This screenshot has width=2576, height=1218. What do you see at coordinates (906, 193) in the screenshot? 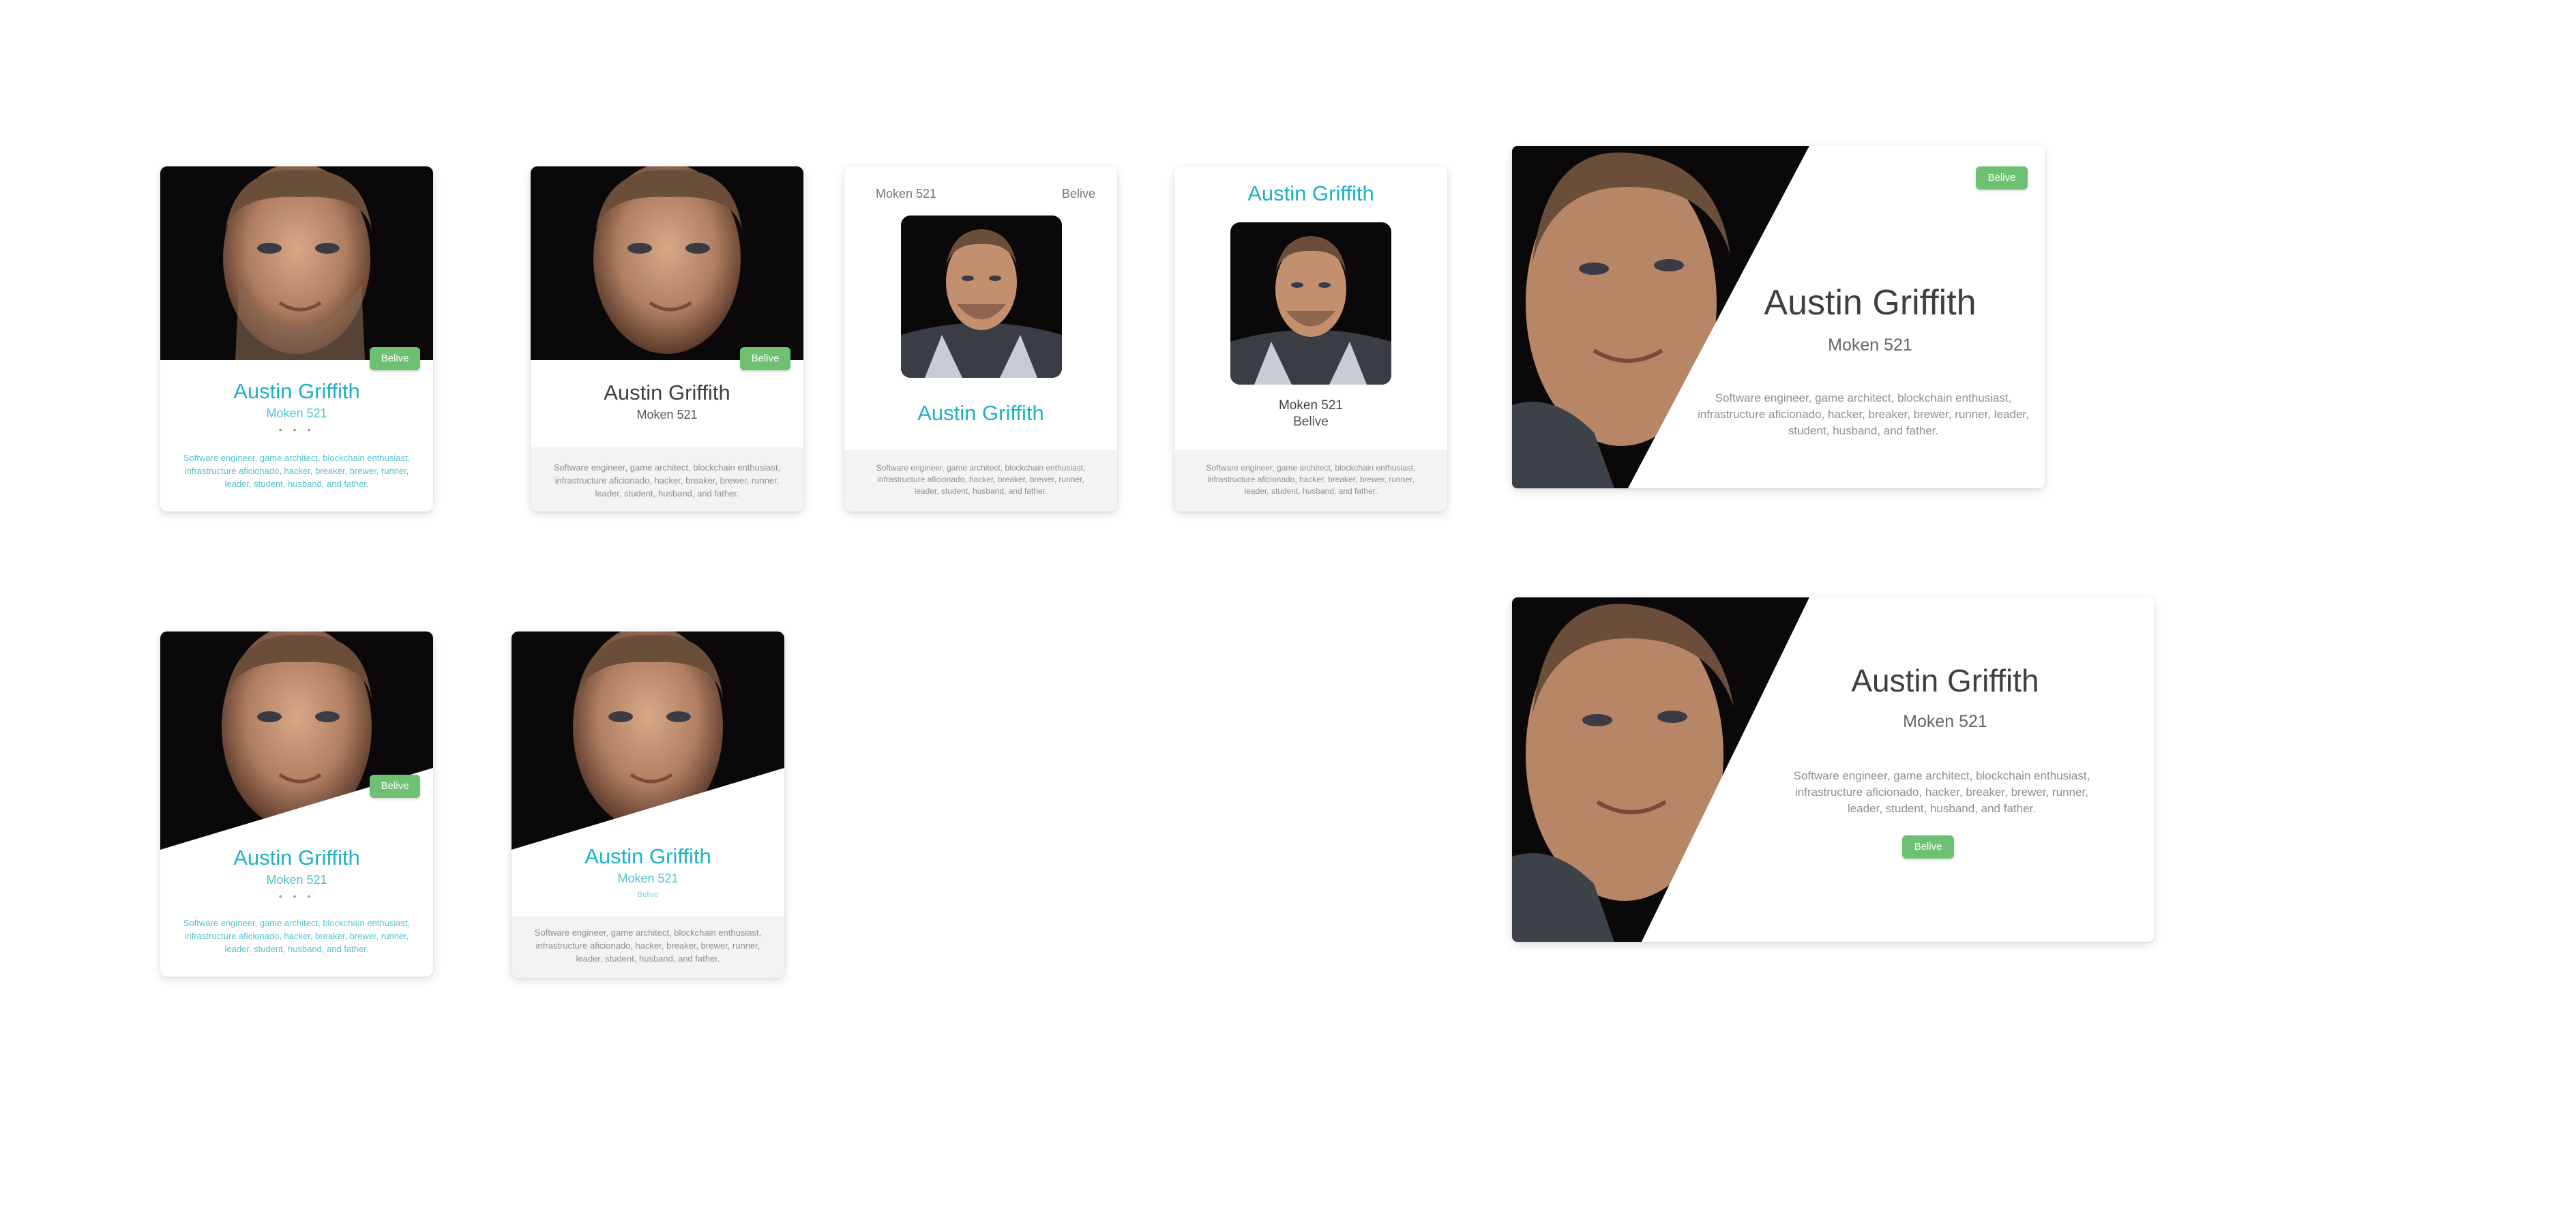
I see `header-handle: Moken 521` at bounding box center [906, 193].